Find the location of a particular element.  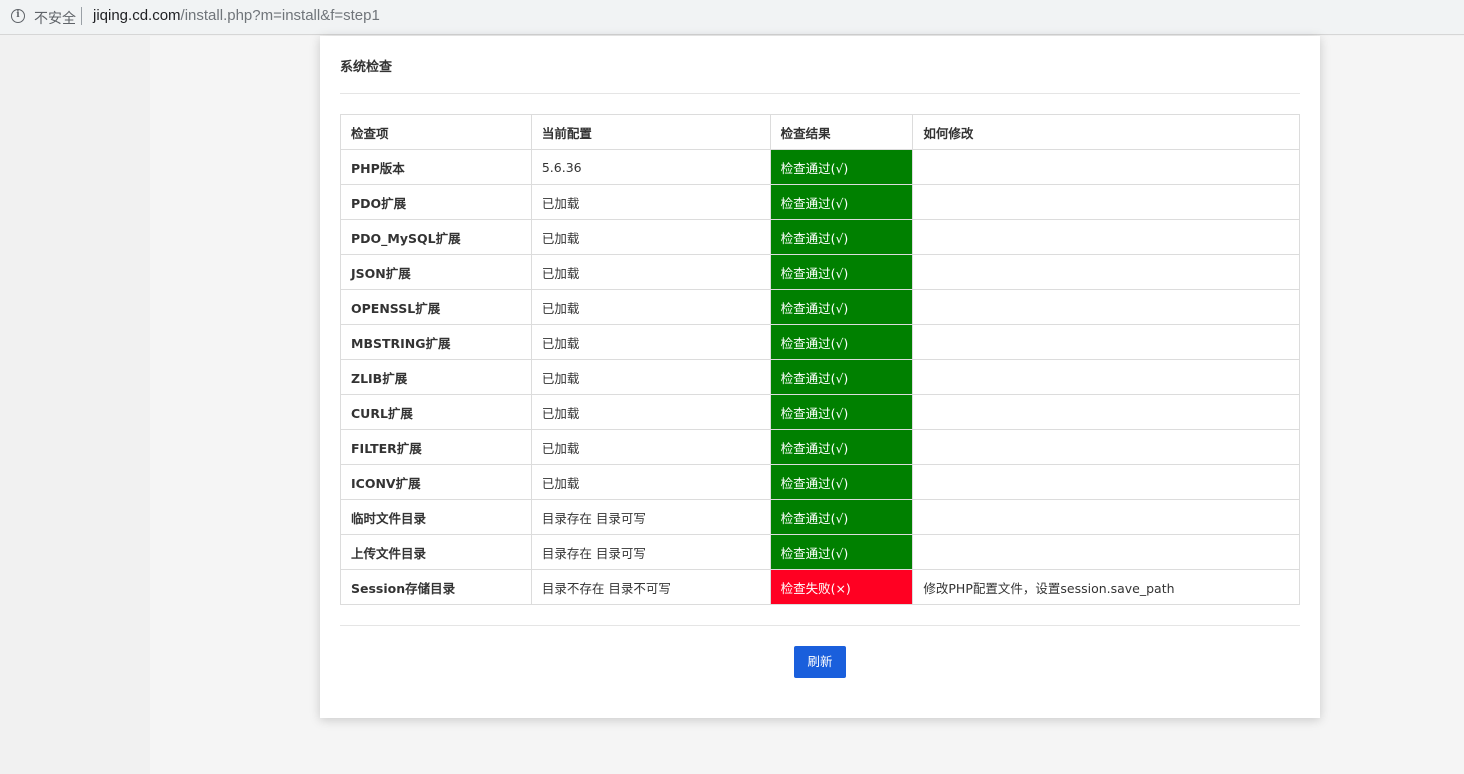

table-row: FILTER扩展 已加载 检查通过(√) is located at coordinates (820, 447).